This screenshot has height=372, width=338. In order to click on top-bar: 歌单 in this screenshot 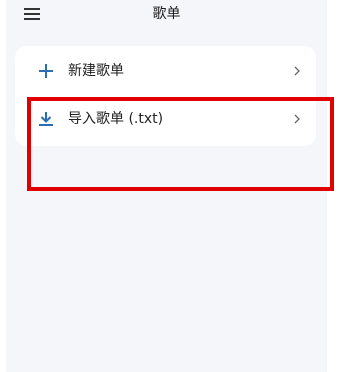, I will do `click(166, 19)`.